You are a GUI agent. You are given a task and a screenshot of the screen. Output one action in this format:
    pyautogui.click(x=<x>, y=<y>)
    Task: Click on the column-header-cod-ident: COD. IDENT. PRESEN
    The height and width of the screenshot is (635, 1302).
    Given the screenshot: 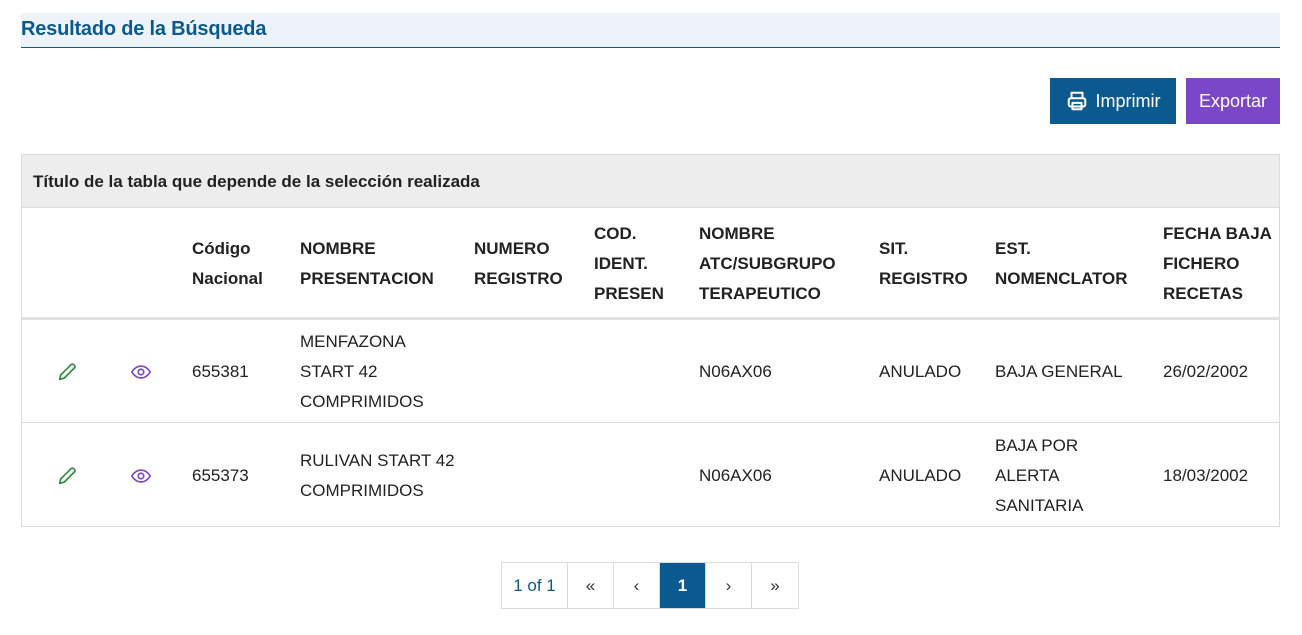 What is the action you would take?
    pyautogui.click(x=629, y=263)
    